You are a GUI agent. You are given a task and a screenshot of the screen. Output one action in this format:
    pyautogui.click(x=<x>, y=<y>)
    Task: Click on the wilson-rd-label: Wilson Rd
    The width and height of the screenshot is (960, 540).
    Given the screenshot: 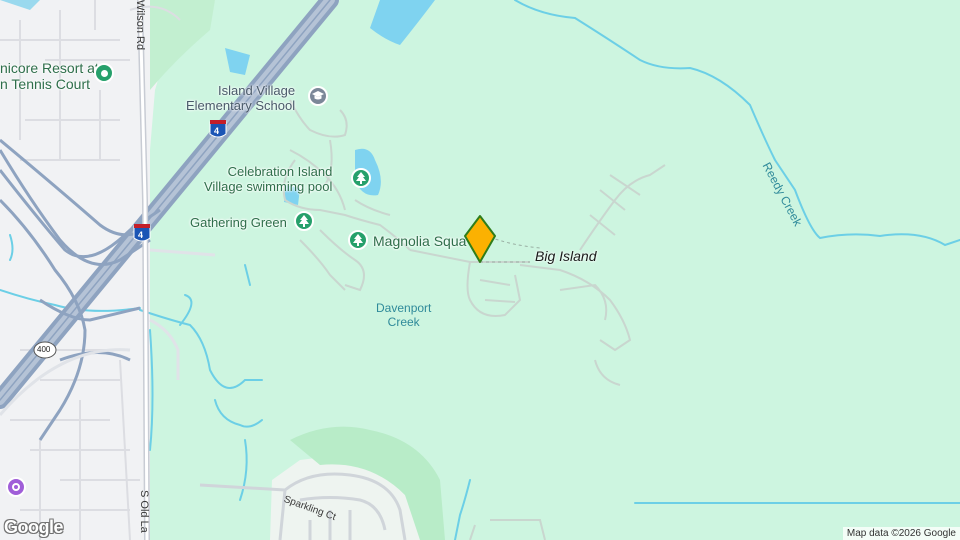 What is the action you would take?
    pyautogui.click(x=140, y=25)
    